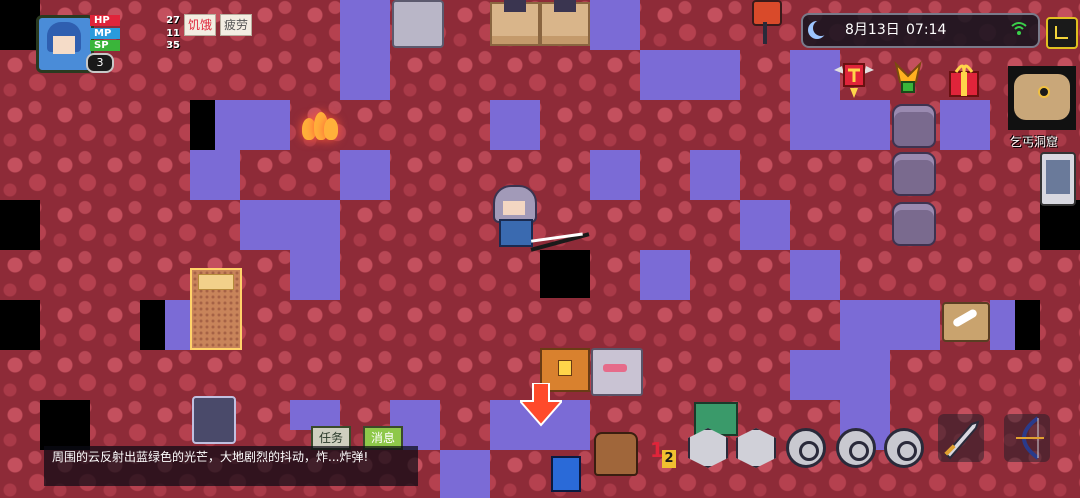  I want to click on fridge, so click(418, 24).